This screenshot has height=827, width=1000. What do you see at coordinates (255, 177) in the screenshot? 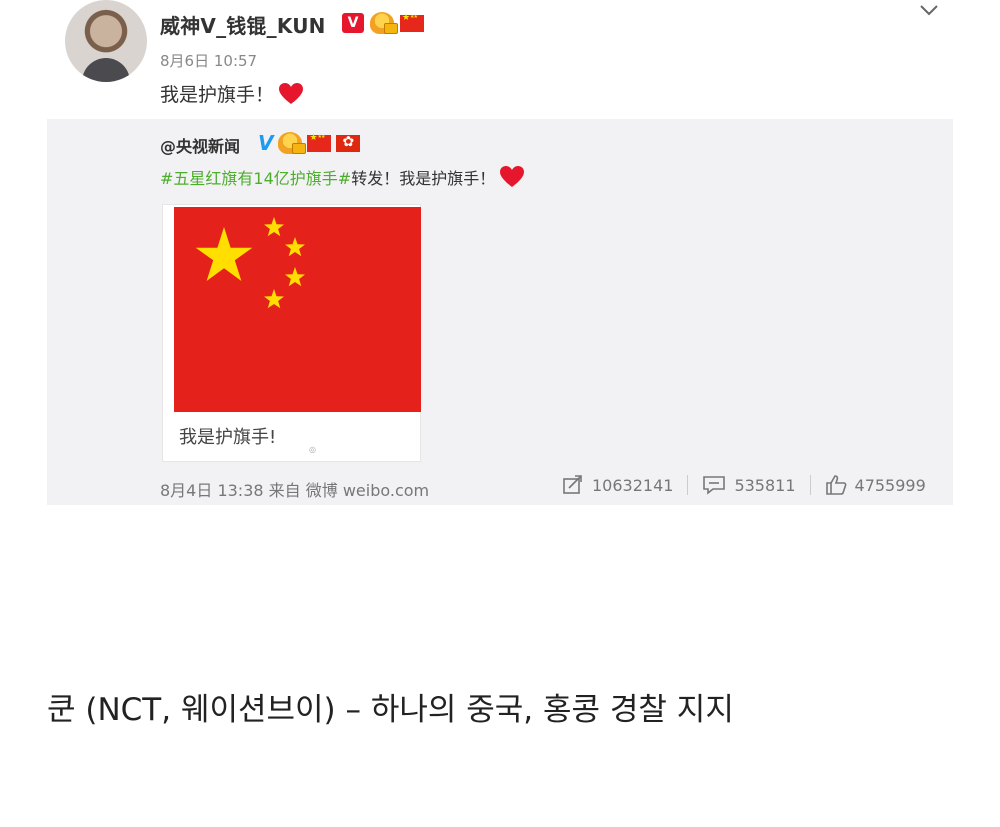
I see `hashtag-link: #五星红旗有14亿护旗手#` at bounding box center [255, 177].